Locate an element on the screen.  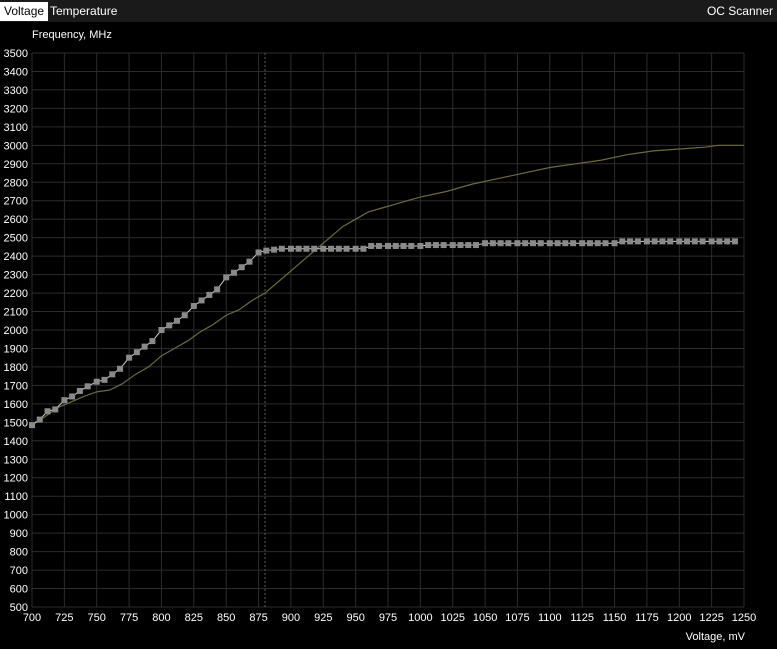
x-tick-label: 1175 is located at coordinates (647, 618).